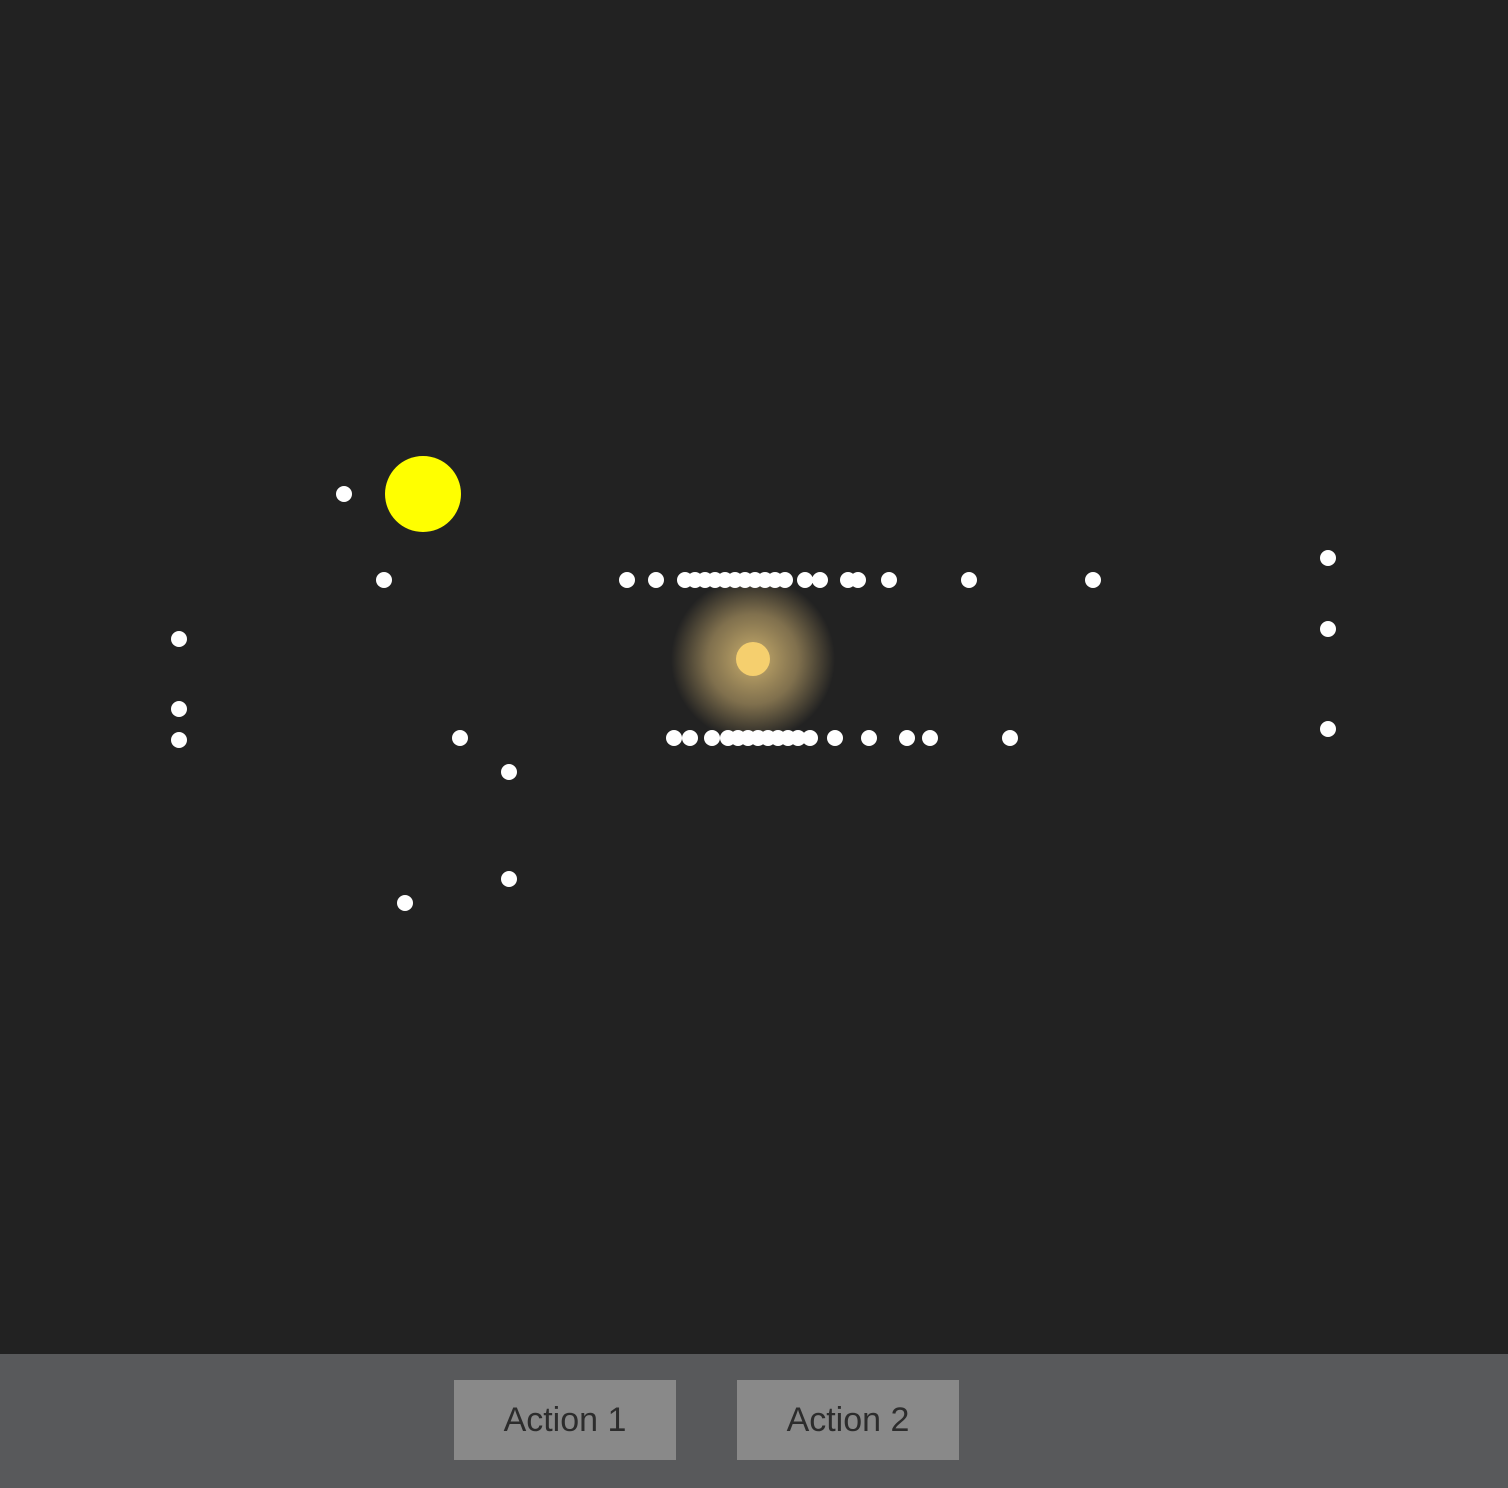 Image resolution: width=1508 pixels, height=1488 pixels. Describe the element at coordinates (848, 1420) in the screenshot. I see `action-2-button: Action 2` at that location.